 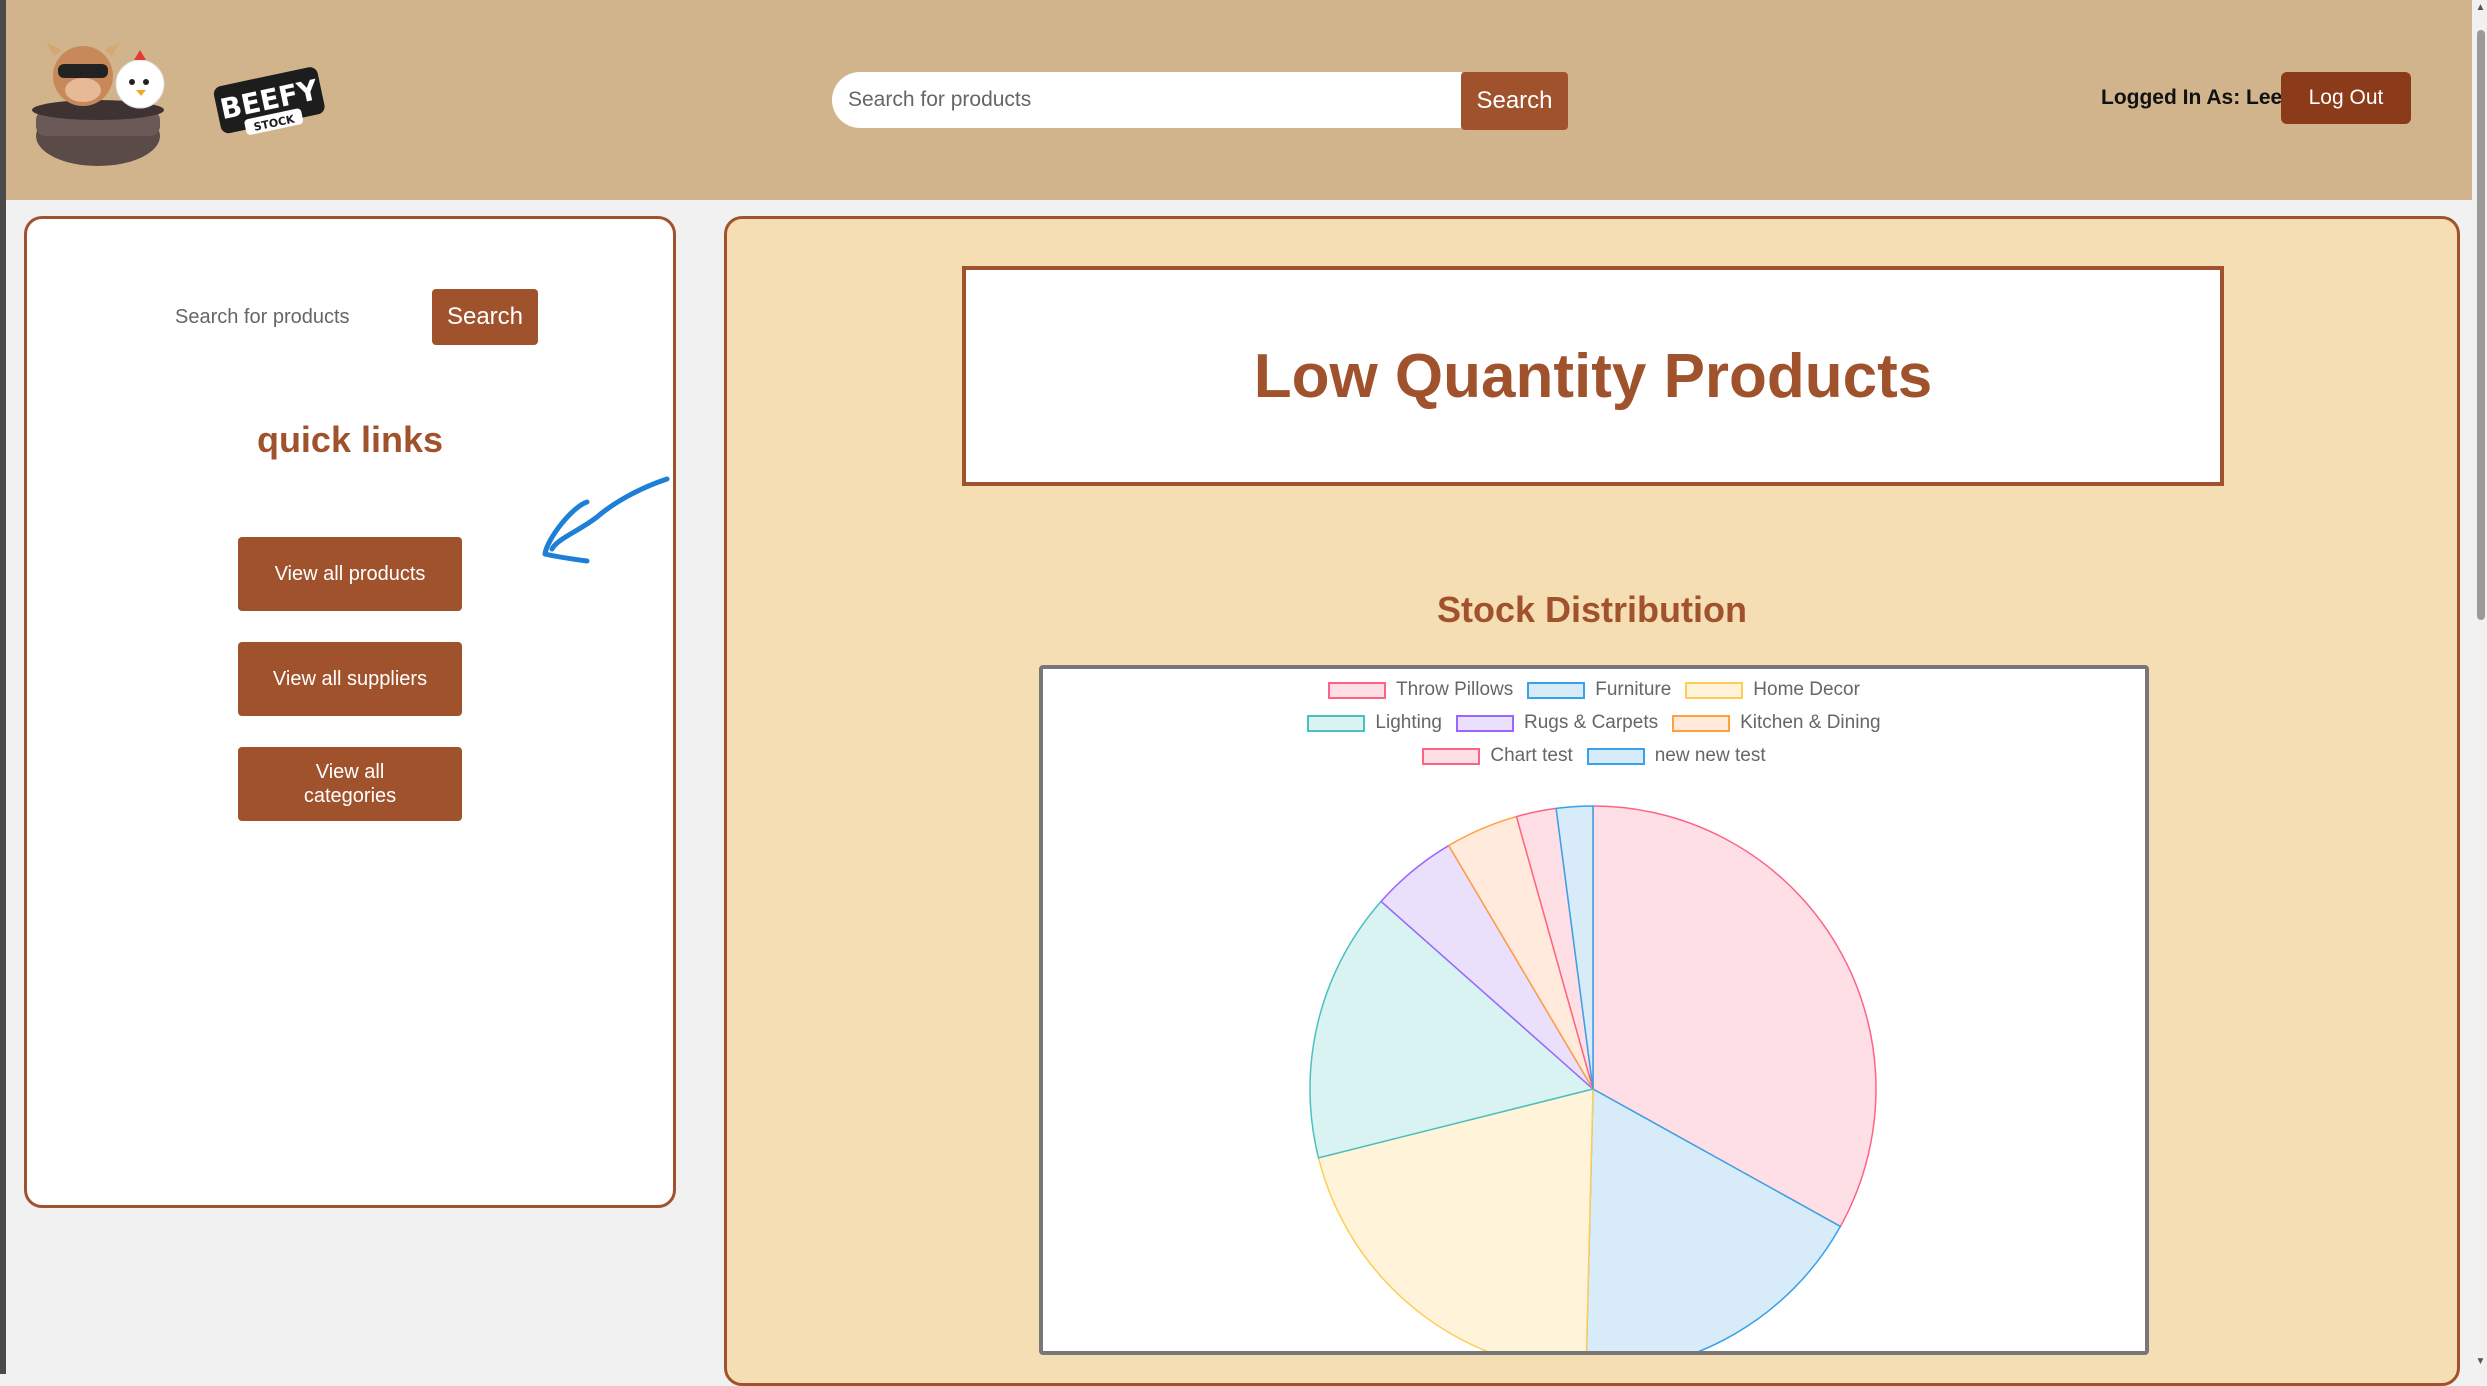 What do you see at coordinates (293, 317) in the screenshot?
I see `sidebar-search-input` at bounding box center [293, 317].